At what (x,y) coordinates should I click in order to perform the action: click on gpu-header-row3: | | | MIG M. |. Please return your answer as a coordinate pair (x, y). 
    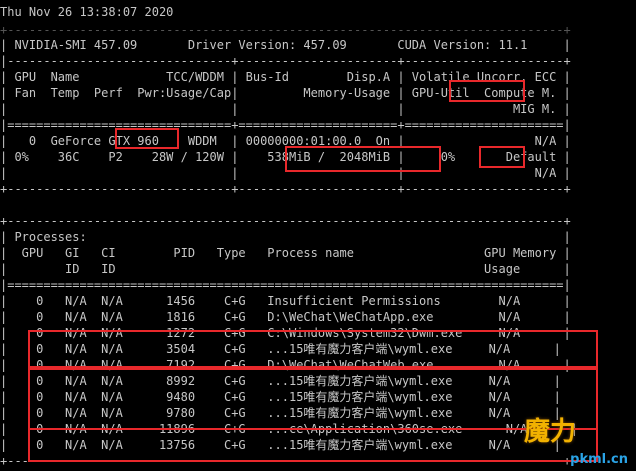
    Looking at the image, I should click on (285, 109).